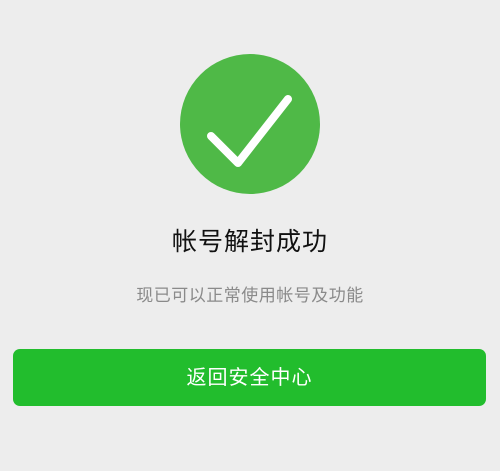 This screenshot has width=500, height=471. I want to click on success-check-icon, so click(250, 124).